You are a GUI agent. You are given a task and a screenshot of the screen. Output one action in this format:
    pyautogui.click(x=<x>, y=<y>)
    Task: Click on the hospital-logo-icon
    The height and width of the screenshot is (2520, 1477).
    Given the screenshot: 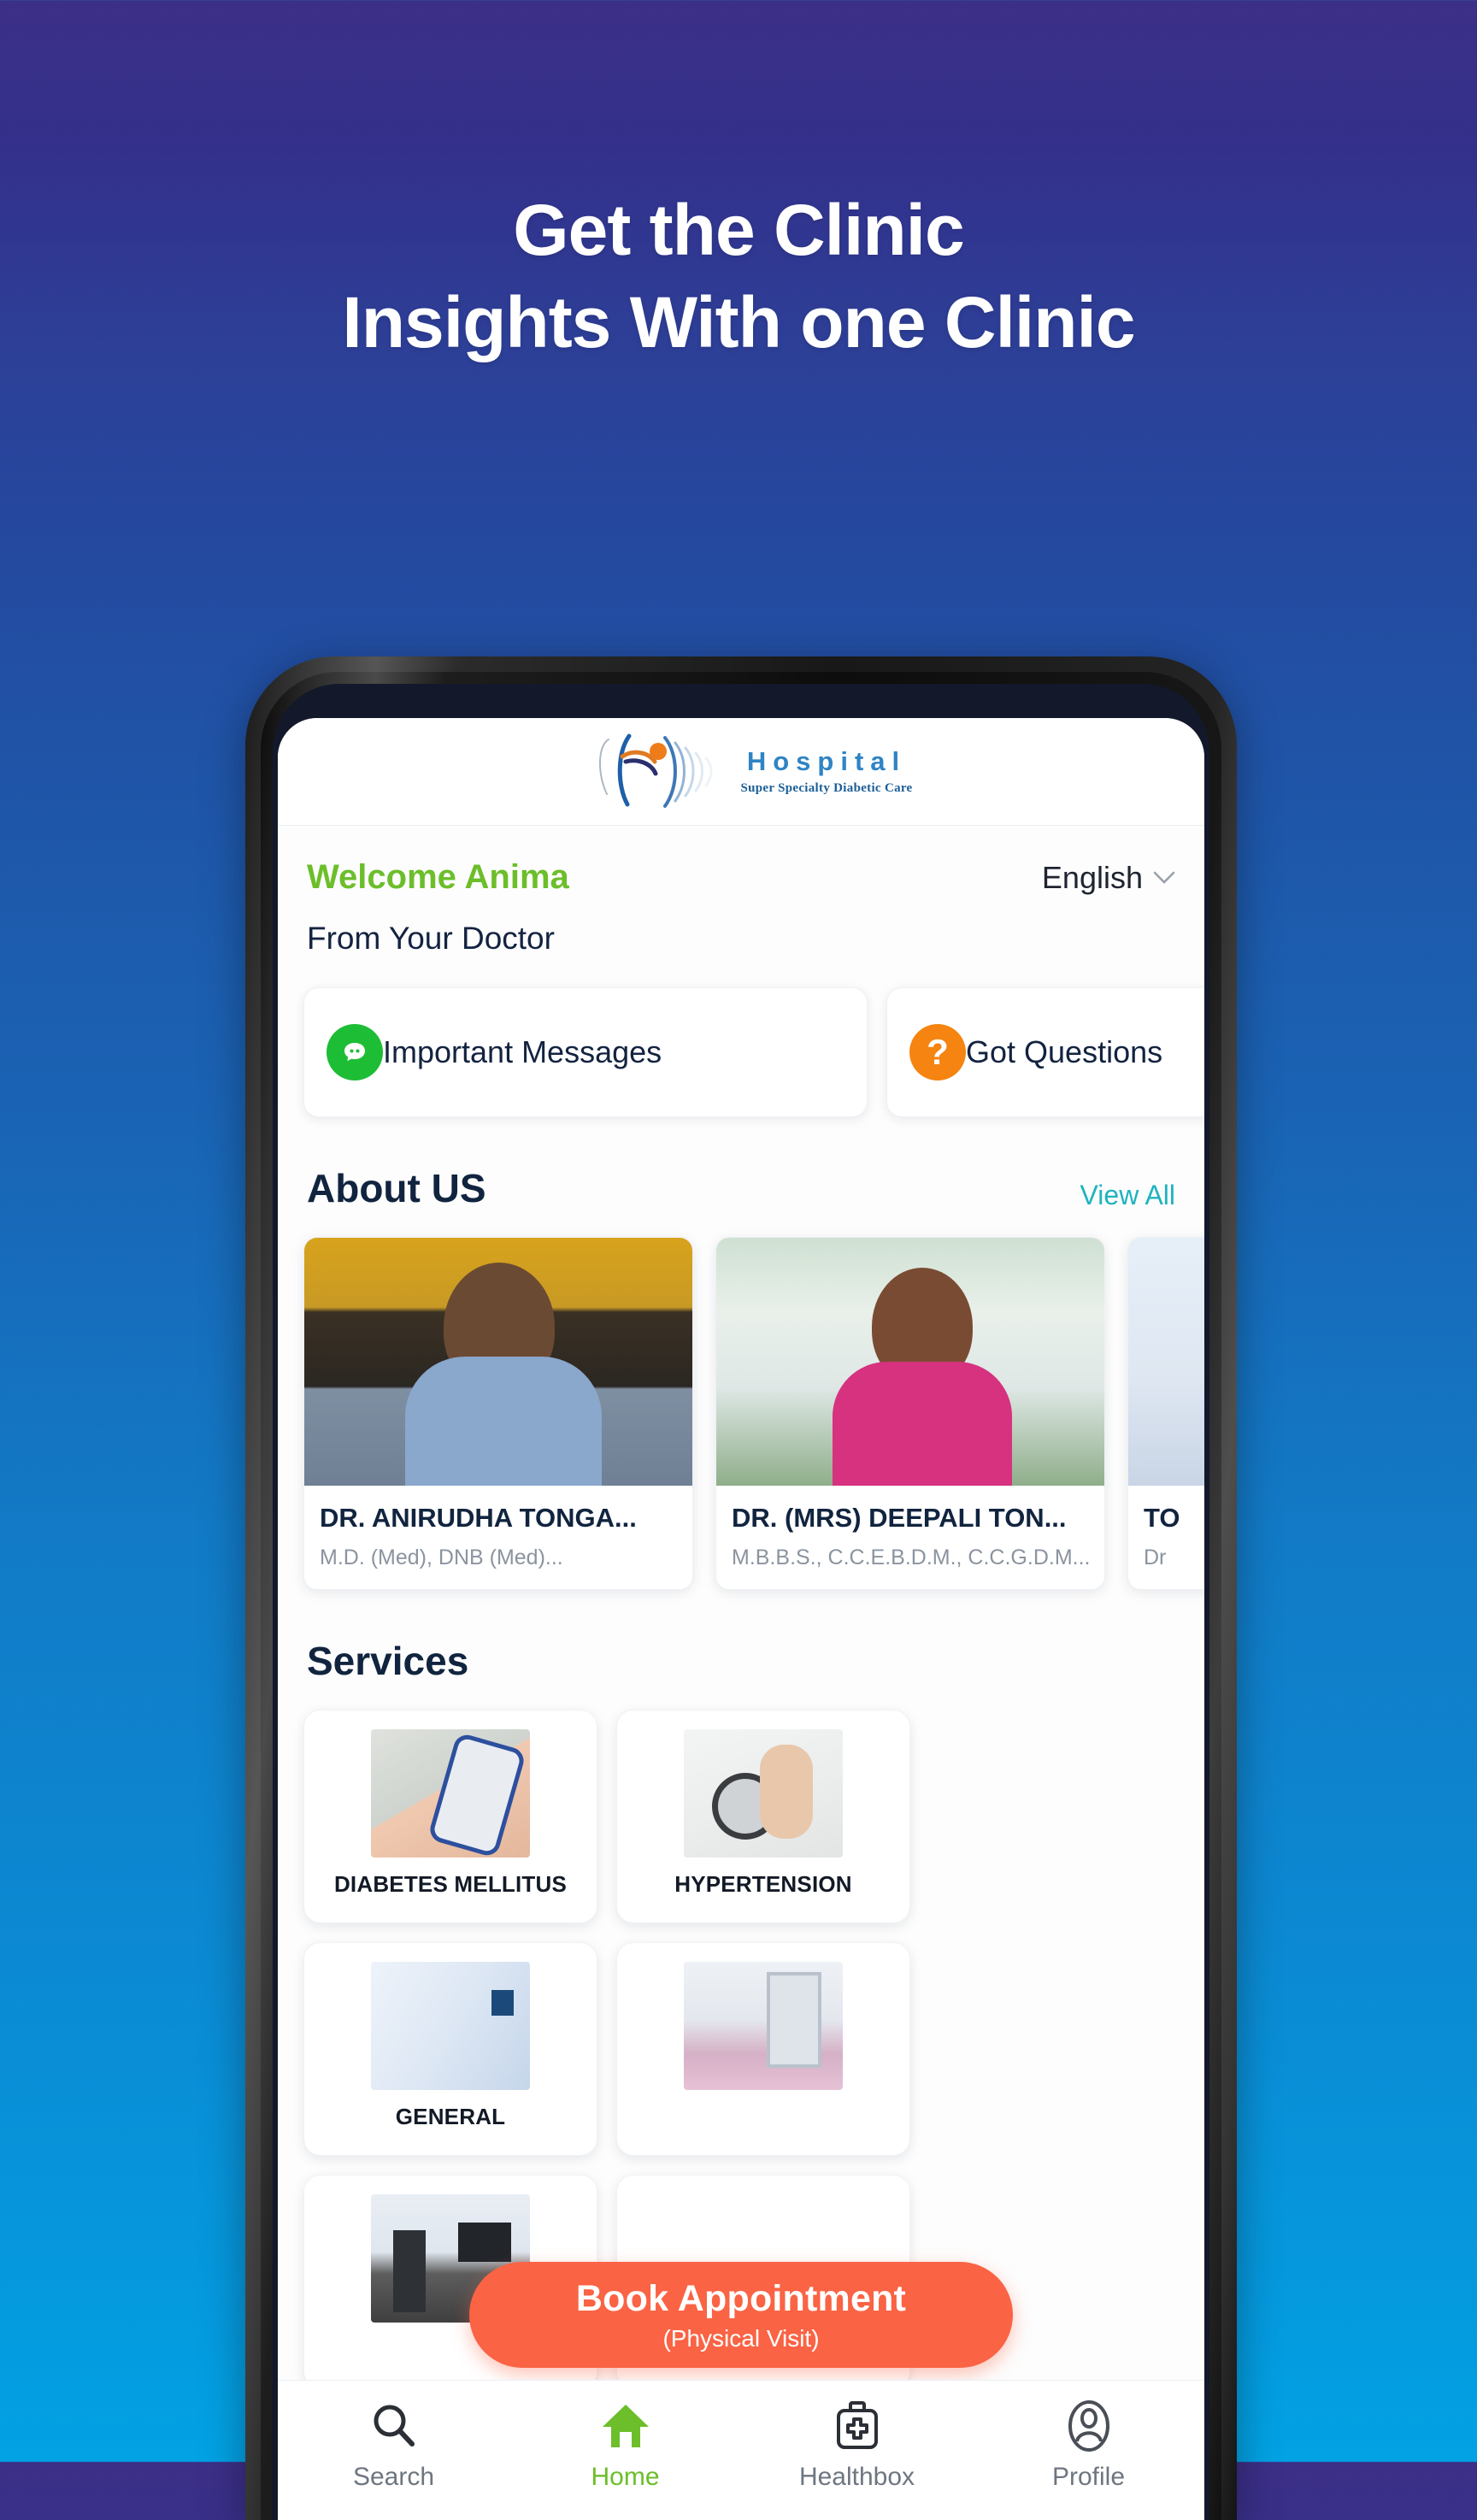 What is the action you would take?
    pyautogui.click(x=650, y=772)
    